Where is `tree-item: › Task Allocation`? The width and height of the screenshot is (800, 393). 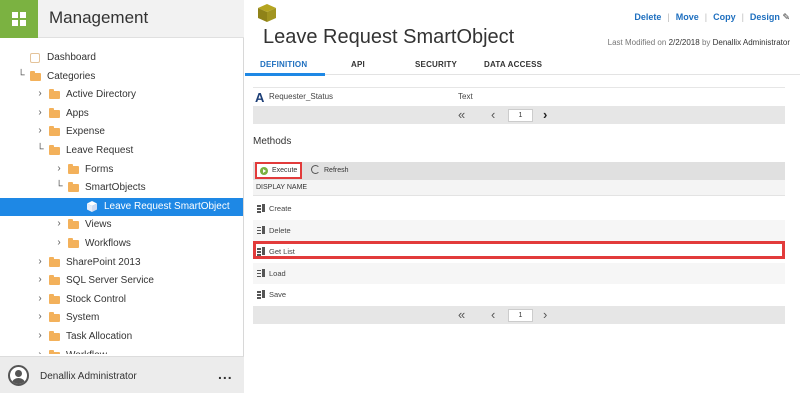
tree-item: › Task Allocation is located at coordinates (121, 337).